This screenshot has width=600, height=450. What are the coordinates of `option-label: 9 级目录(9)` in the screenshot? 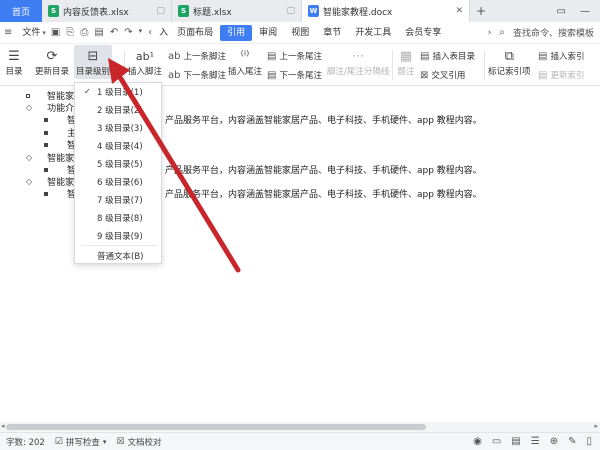 It's located at (120, 236).